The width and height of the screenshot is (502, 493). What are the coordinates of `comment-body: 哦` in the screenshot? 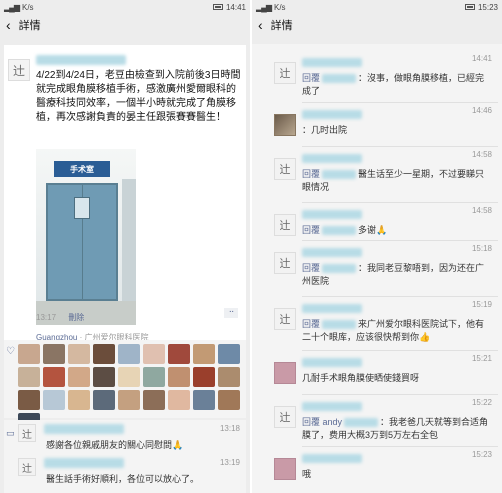 It's located at (307, 474).